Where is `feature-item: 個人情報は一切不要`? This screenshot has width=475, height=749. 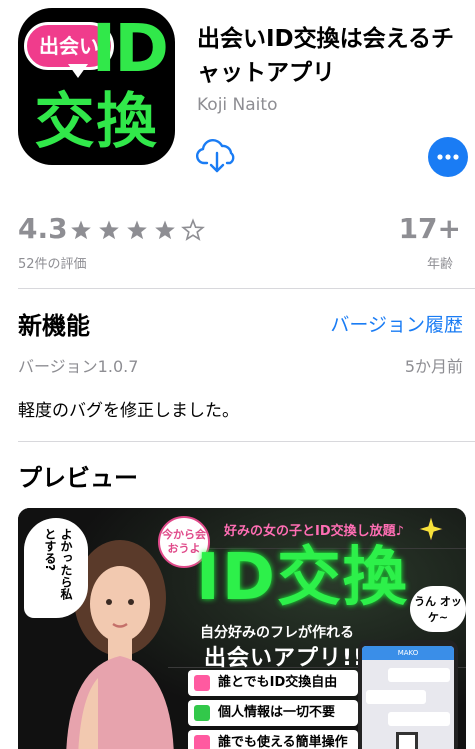
feature-item: 個人情報は一切不要 is located at coordinates (273, 713).